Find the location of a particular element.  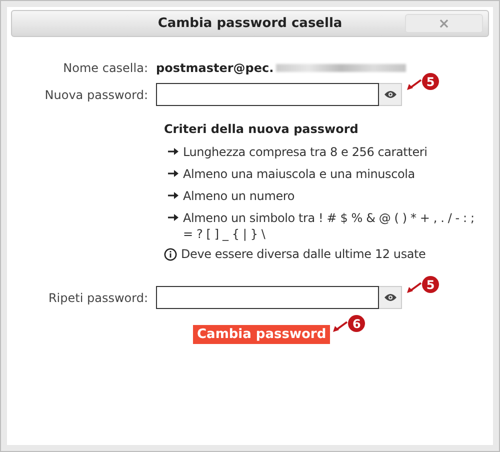

mailbox-address: postmaster@pec. is located at coordinates (215, 68).